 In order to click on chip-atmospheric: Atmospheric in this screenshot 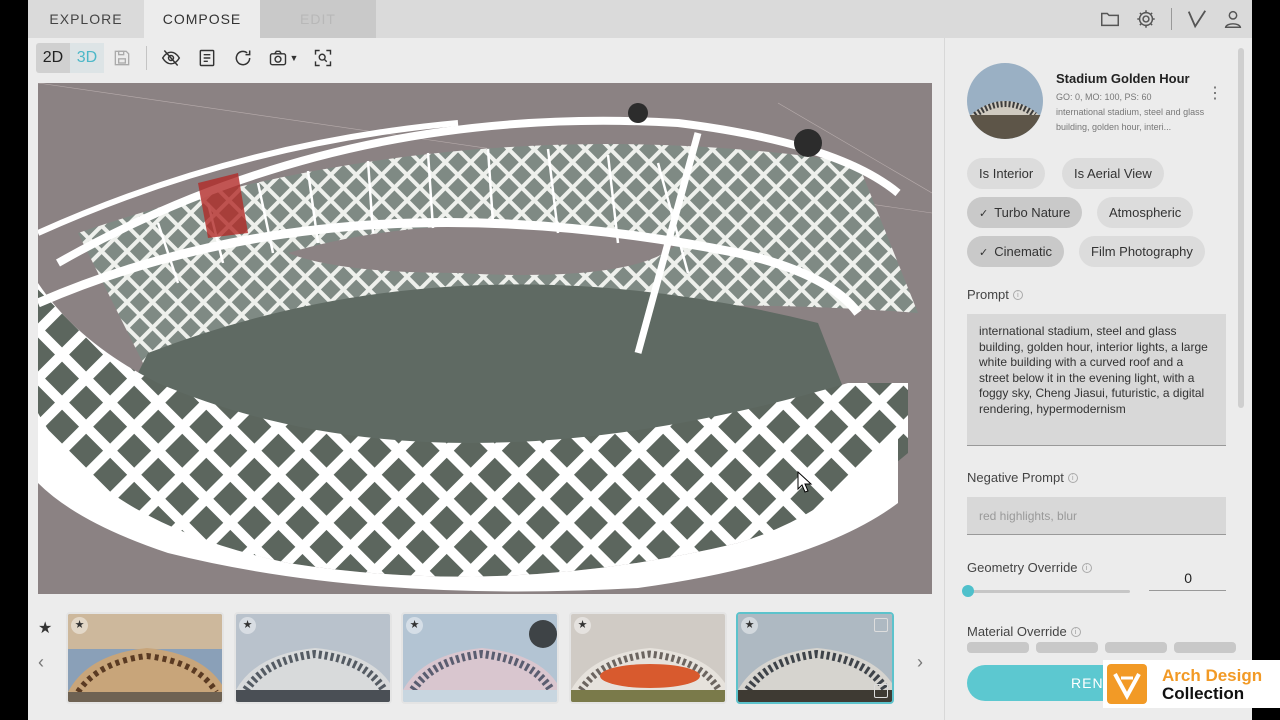, I will do `click(1145, 212)`.